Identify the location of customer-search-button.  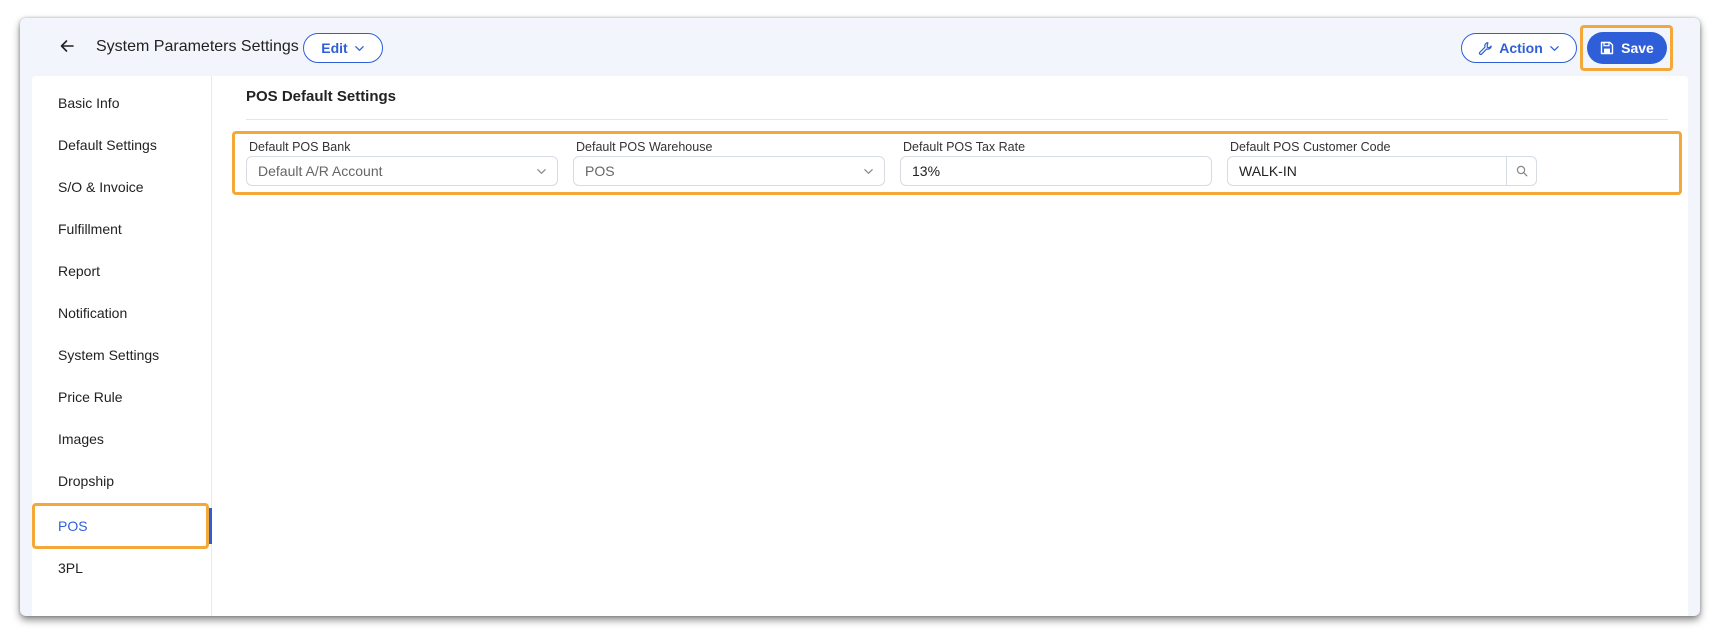
(1521, 171).